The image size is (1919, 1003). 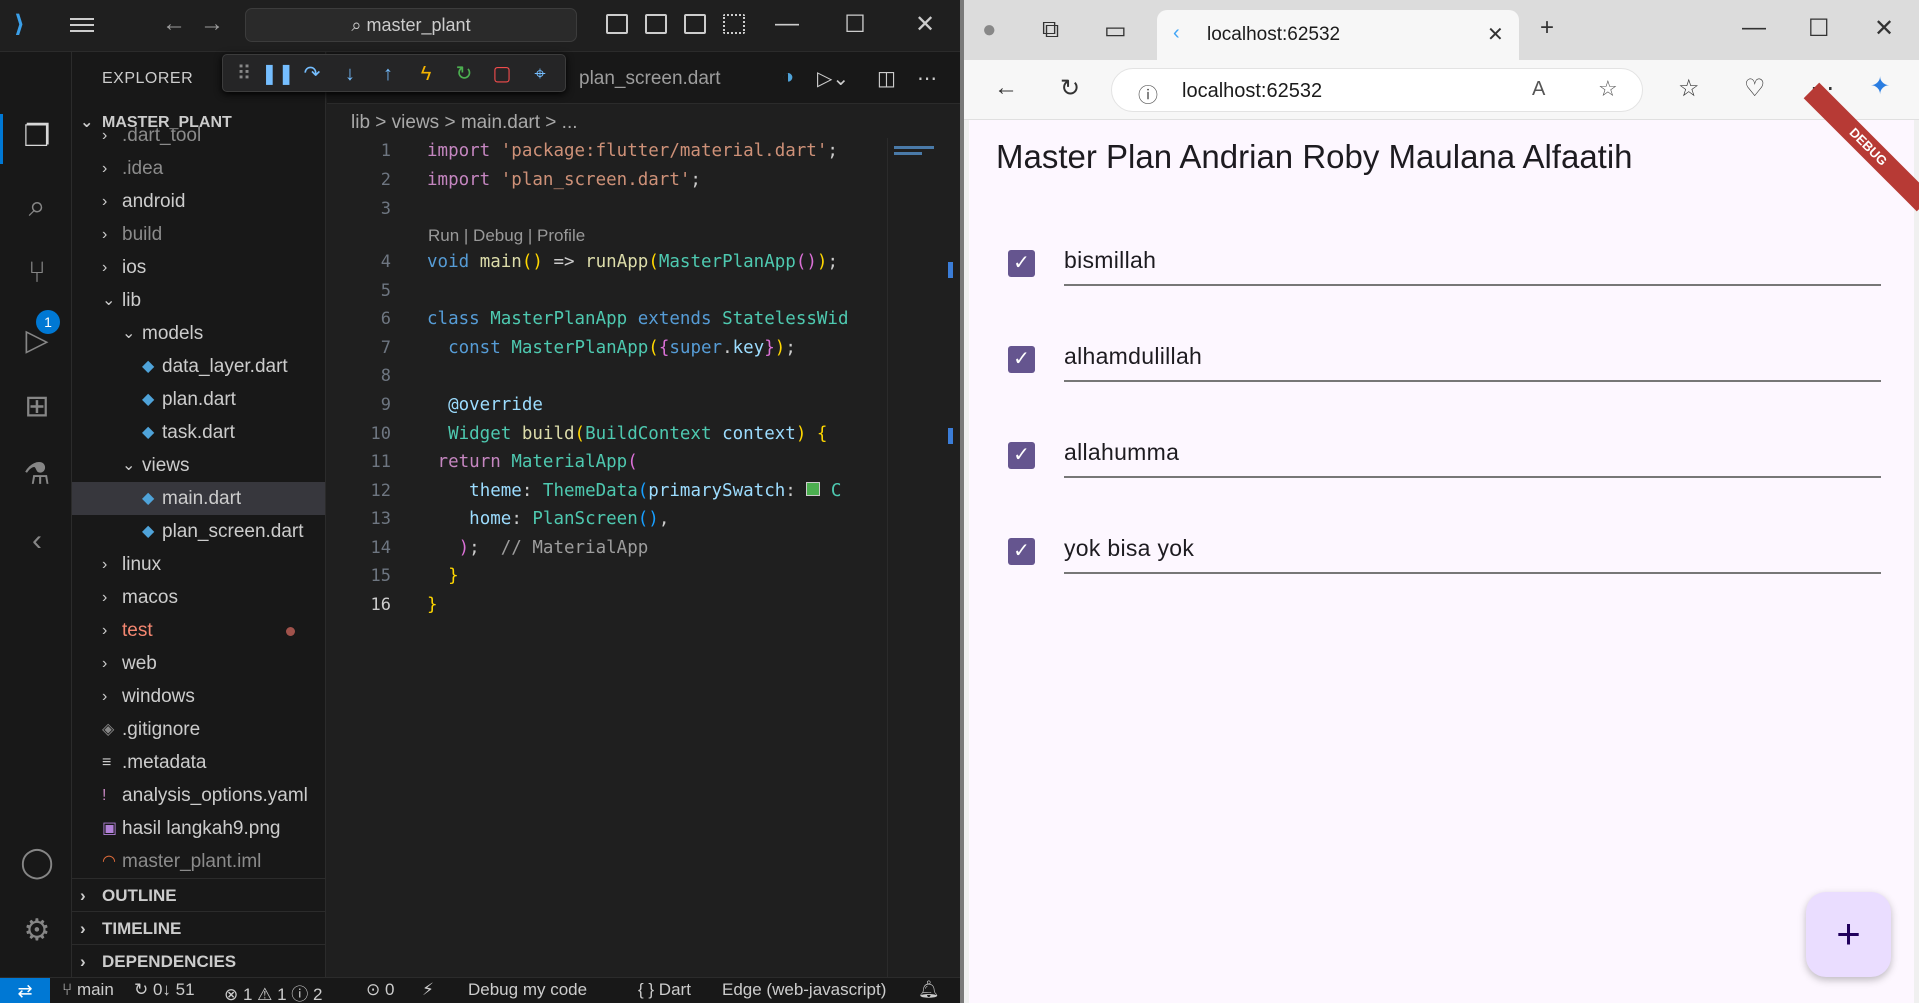 What do you see at coordinates (198, 927) in the screenshot?
I see `timeline-section: › TIMELINE` at bounding box center [198, 927].